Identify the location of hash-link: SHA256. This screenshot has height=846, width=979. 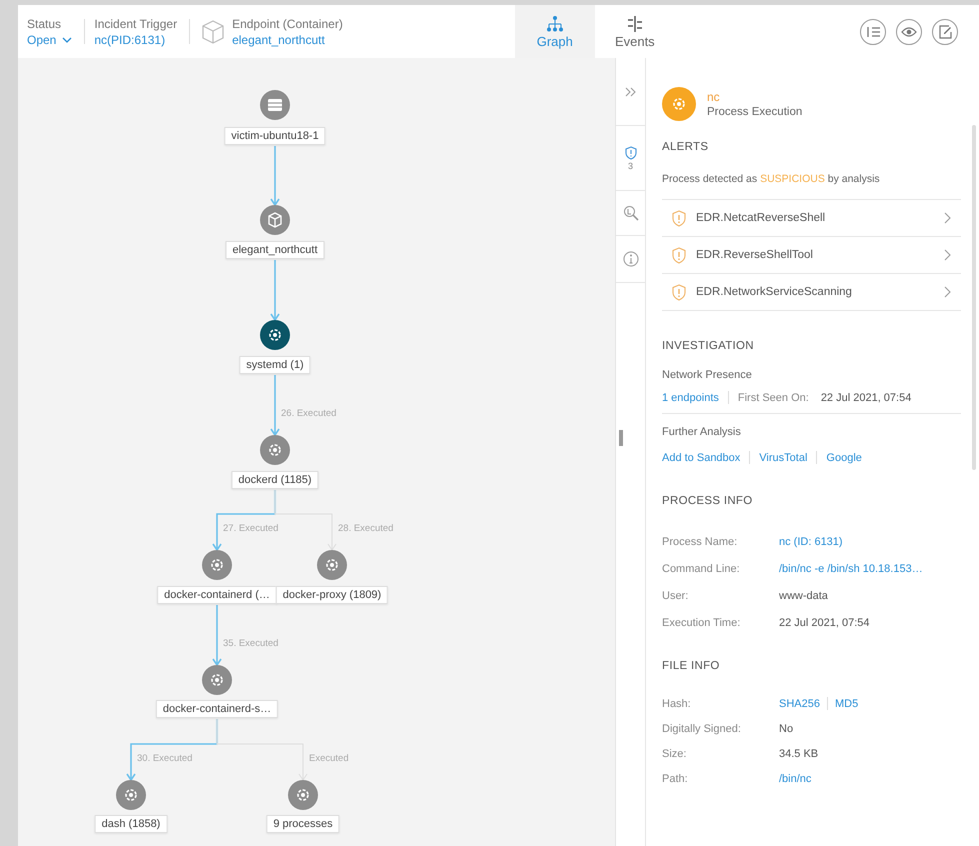
(799, 704).